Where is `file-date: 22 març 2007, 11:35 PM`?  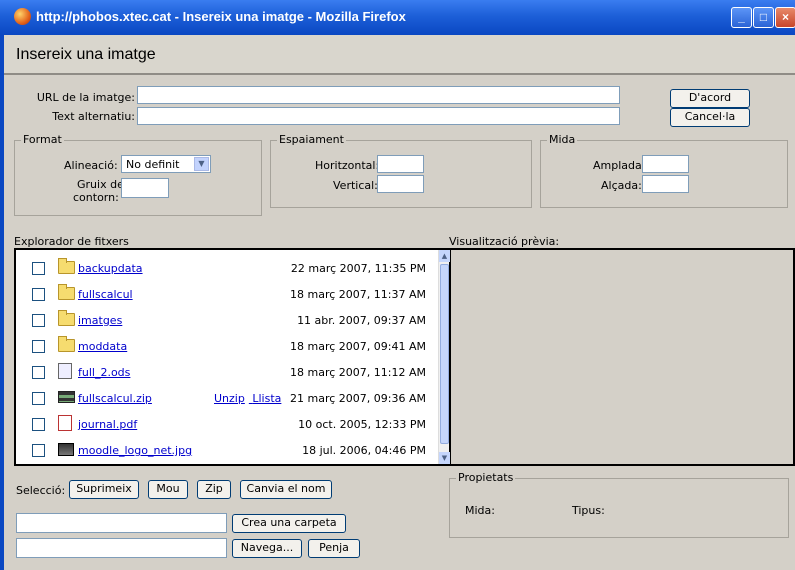
file-date: 22 març 2007, 11:35 PM is located at coordinates (358, 268).